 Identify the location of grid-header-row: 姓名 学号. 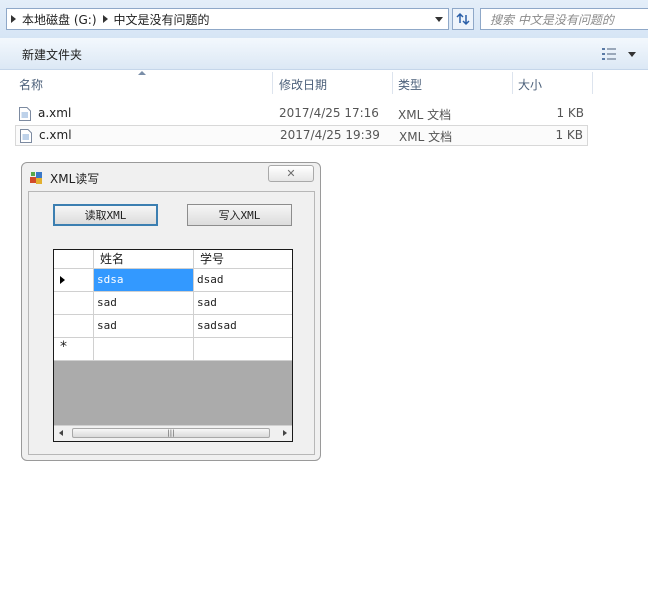
(173, 259).